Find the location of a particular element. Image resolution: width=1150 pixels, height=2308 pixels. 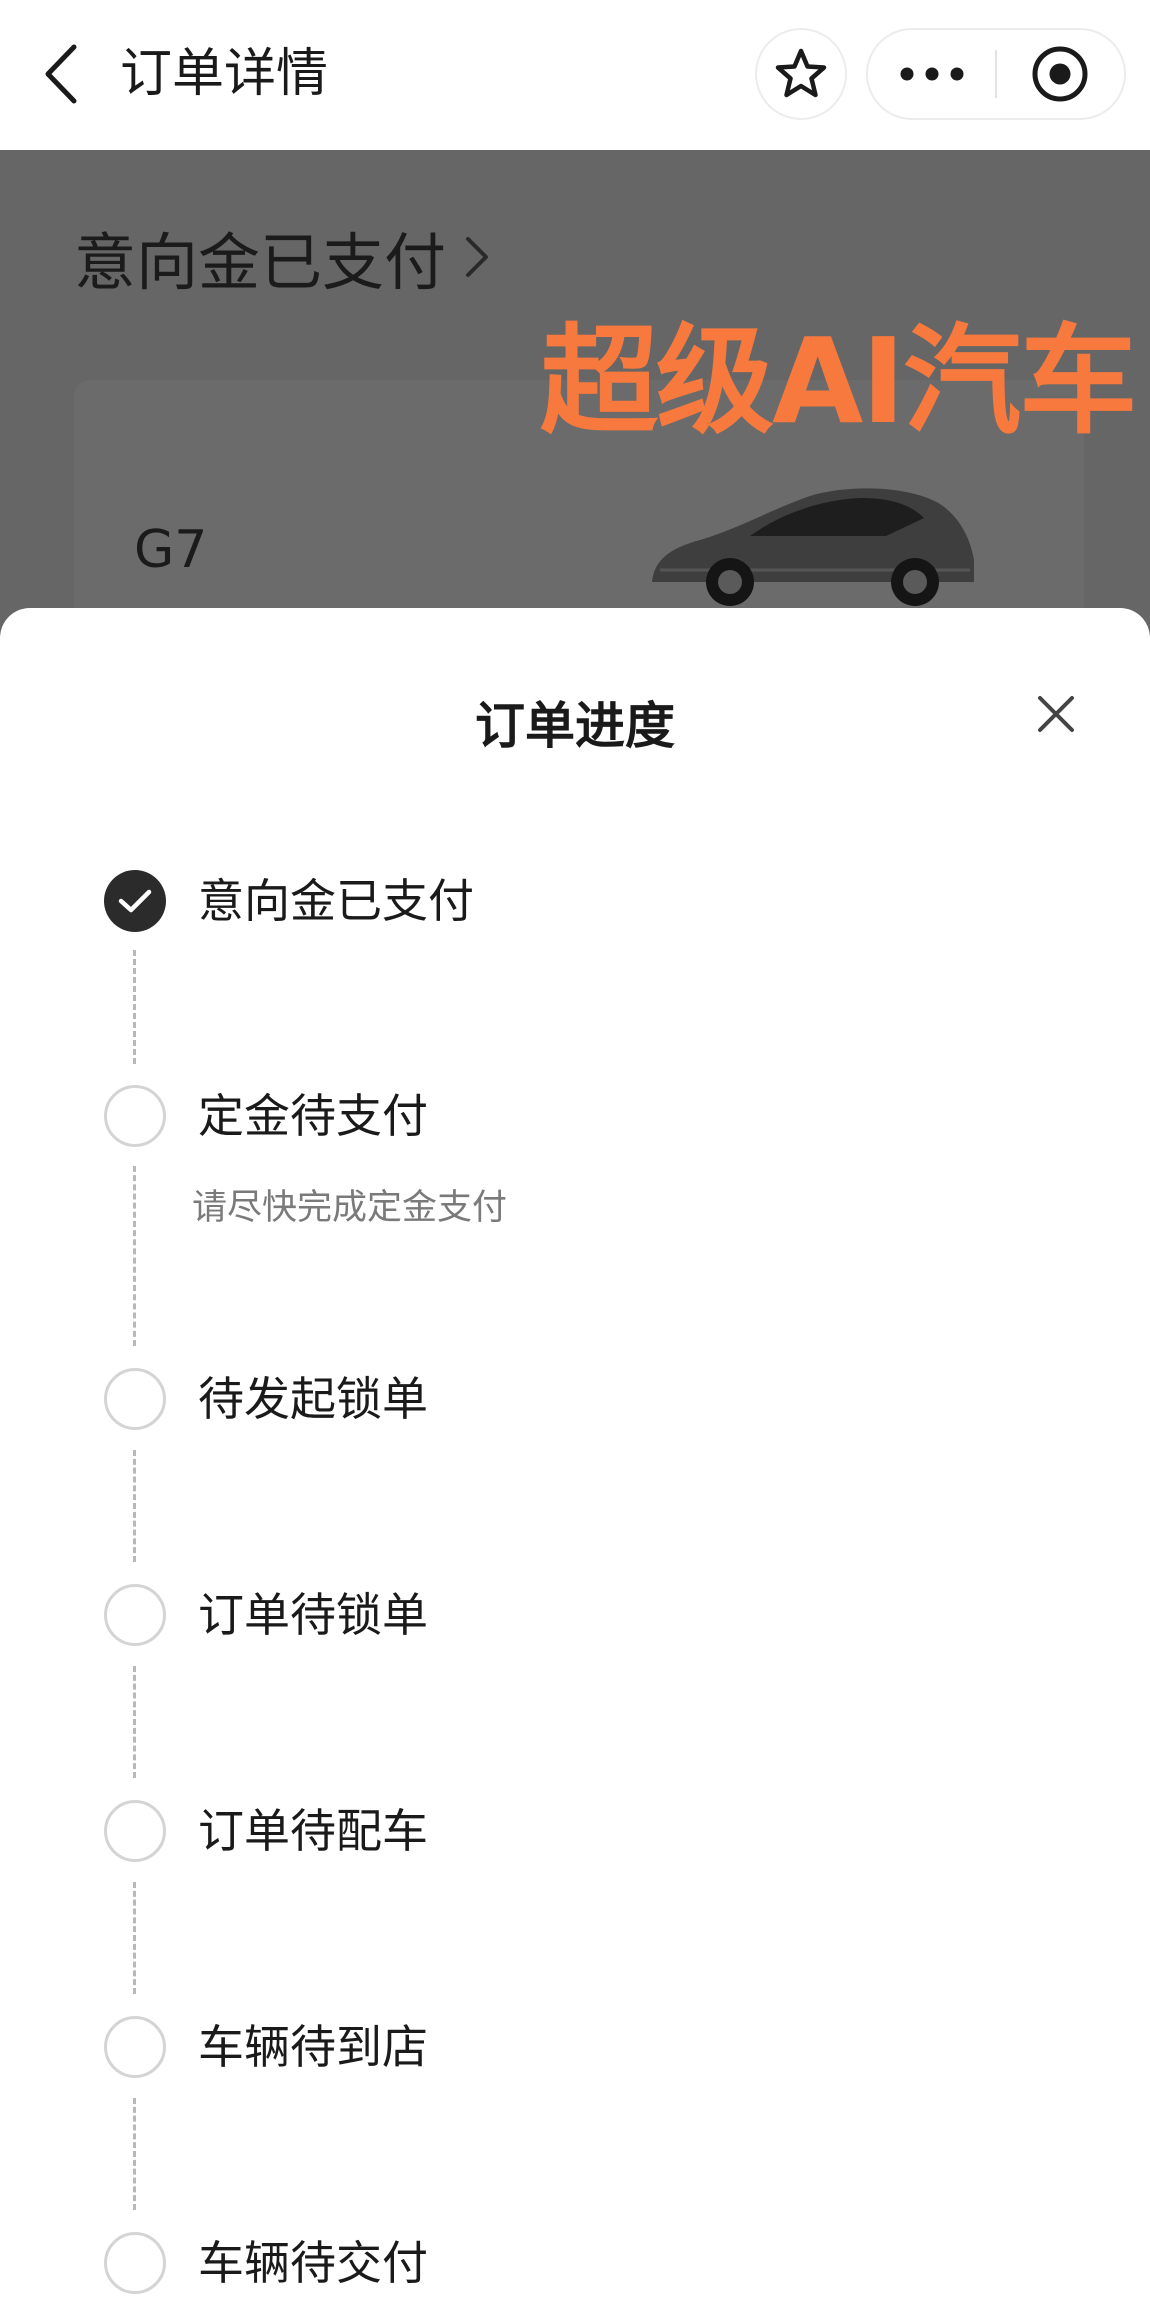

order-status-text: 意向金已支付 is located at coordinates (260, 262).